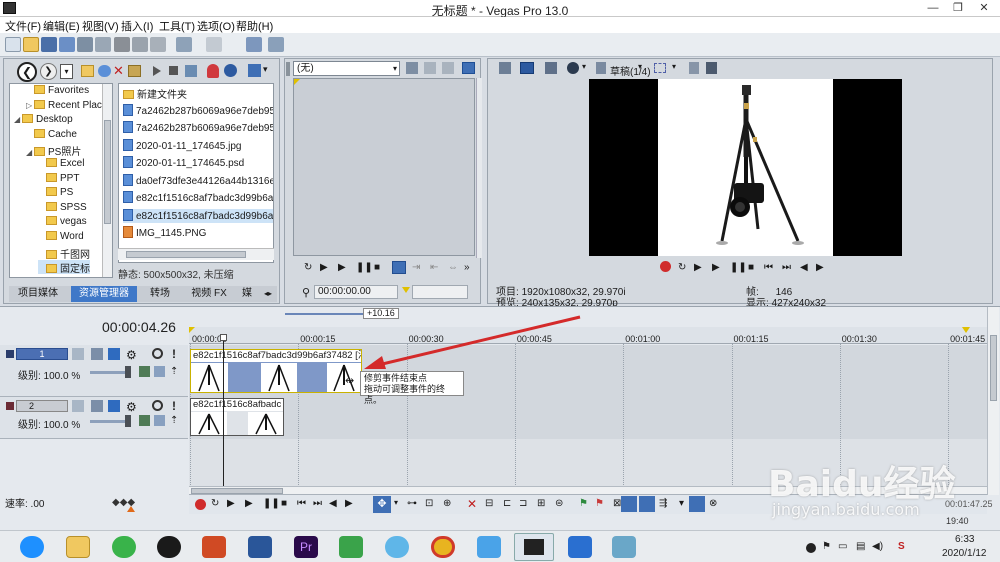  I want to click on pause-icon: ❚❚, so click(364, 267).